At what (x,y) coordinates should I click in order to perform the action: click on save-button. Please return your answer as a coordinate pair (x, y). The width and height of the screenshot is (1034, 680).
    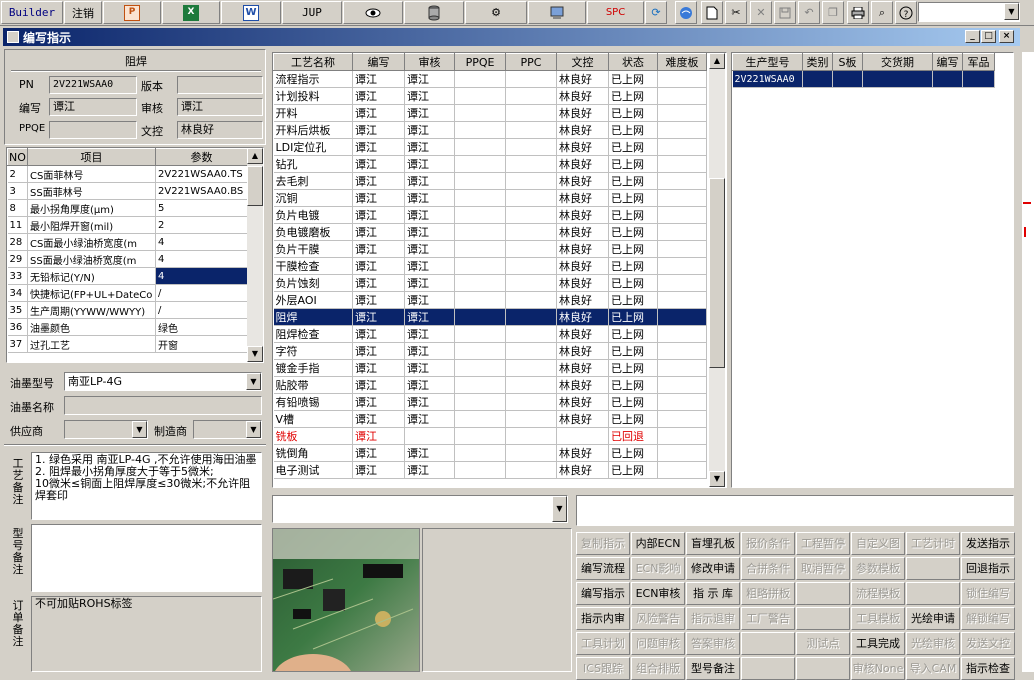
    Looking at the image, I should click on (785, 12).